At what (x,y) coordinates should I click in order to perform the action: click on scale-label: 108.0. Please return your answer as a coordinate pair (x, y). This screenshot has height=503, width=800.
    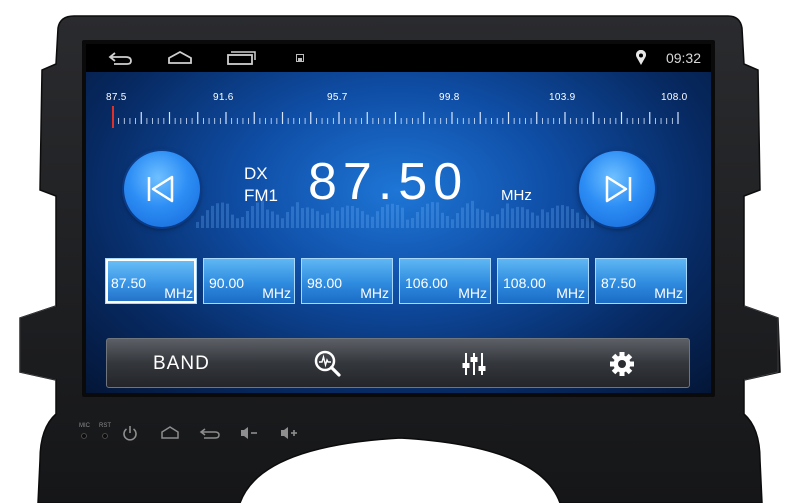
    Looking at the image, I should click on (674, 97).